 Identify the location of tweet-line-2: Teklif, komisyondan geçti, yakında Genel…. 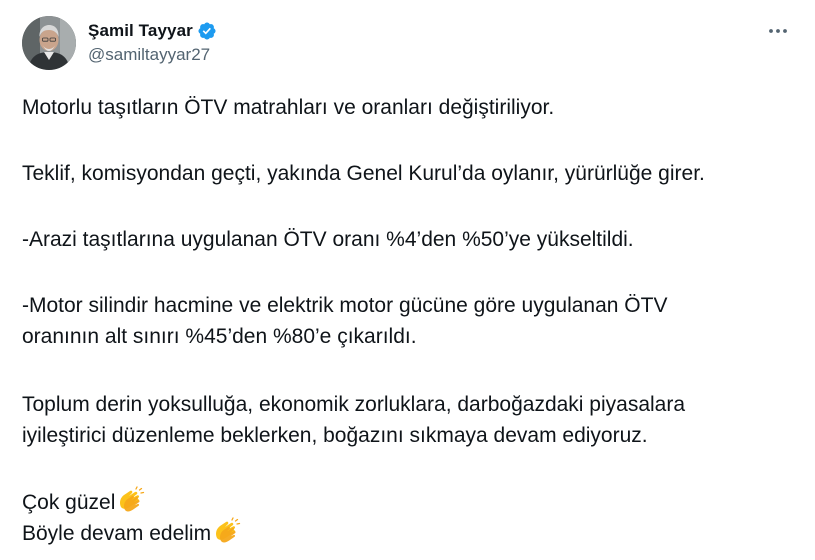
(363, 173).